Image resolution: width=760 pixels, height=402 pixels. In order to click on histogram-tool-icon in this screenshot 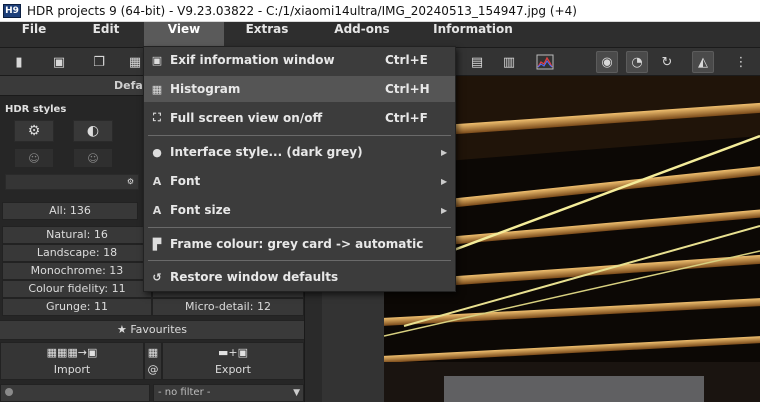, I will do `click(545, 62)`.